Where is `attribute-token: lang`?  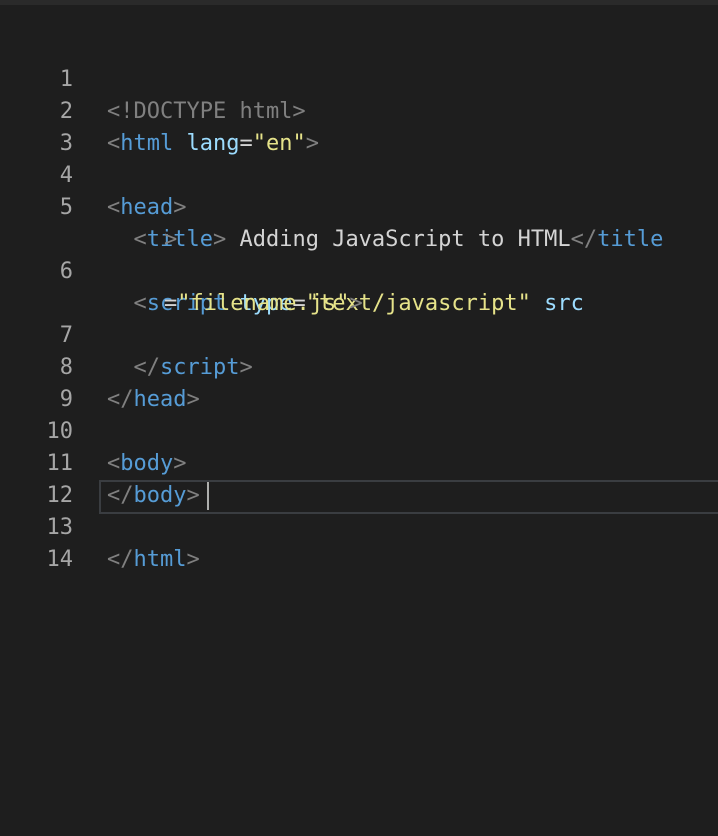 attribute-token: lang is located at coordinates (213, 143).